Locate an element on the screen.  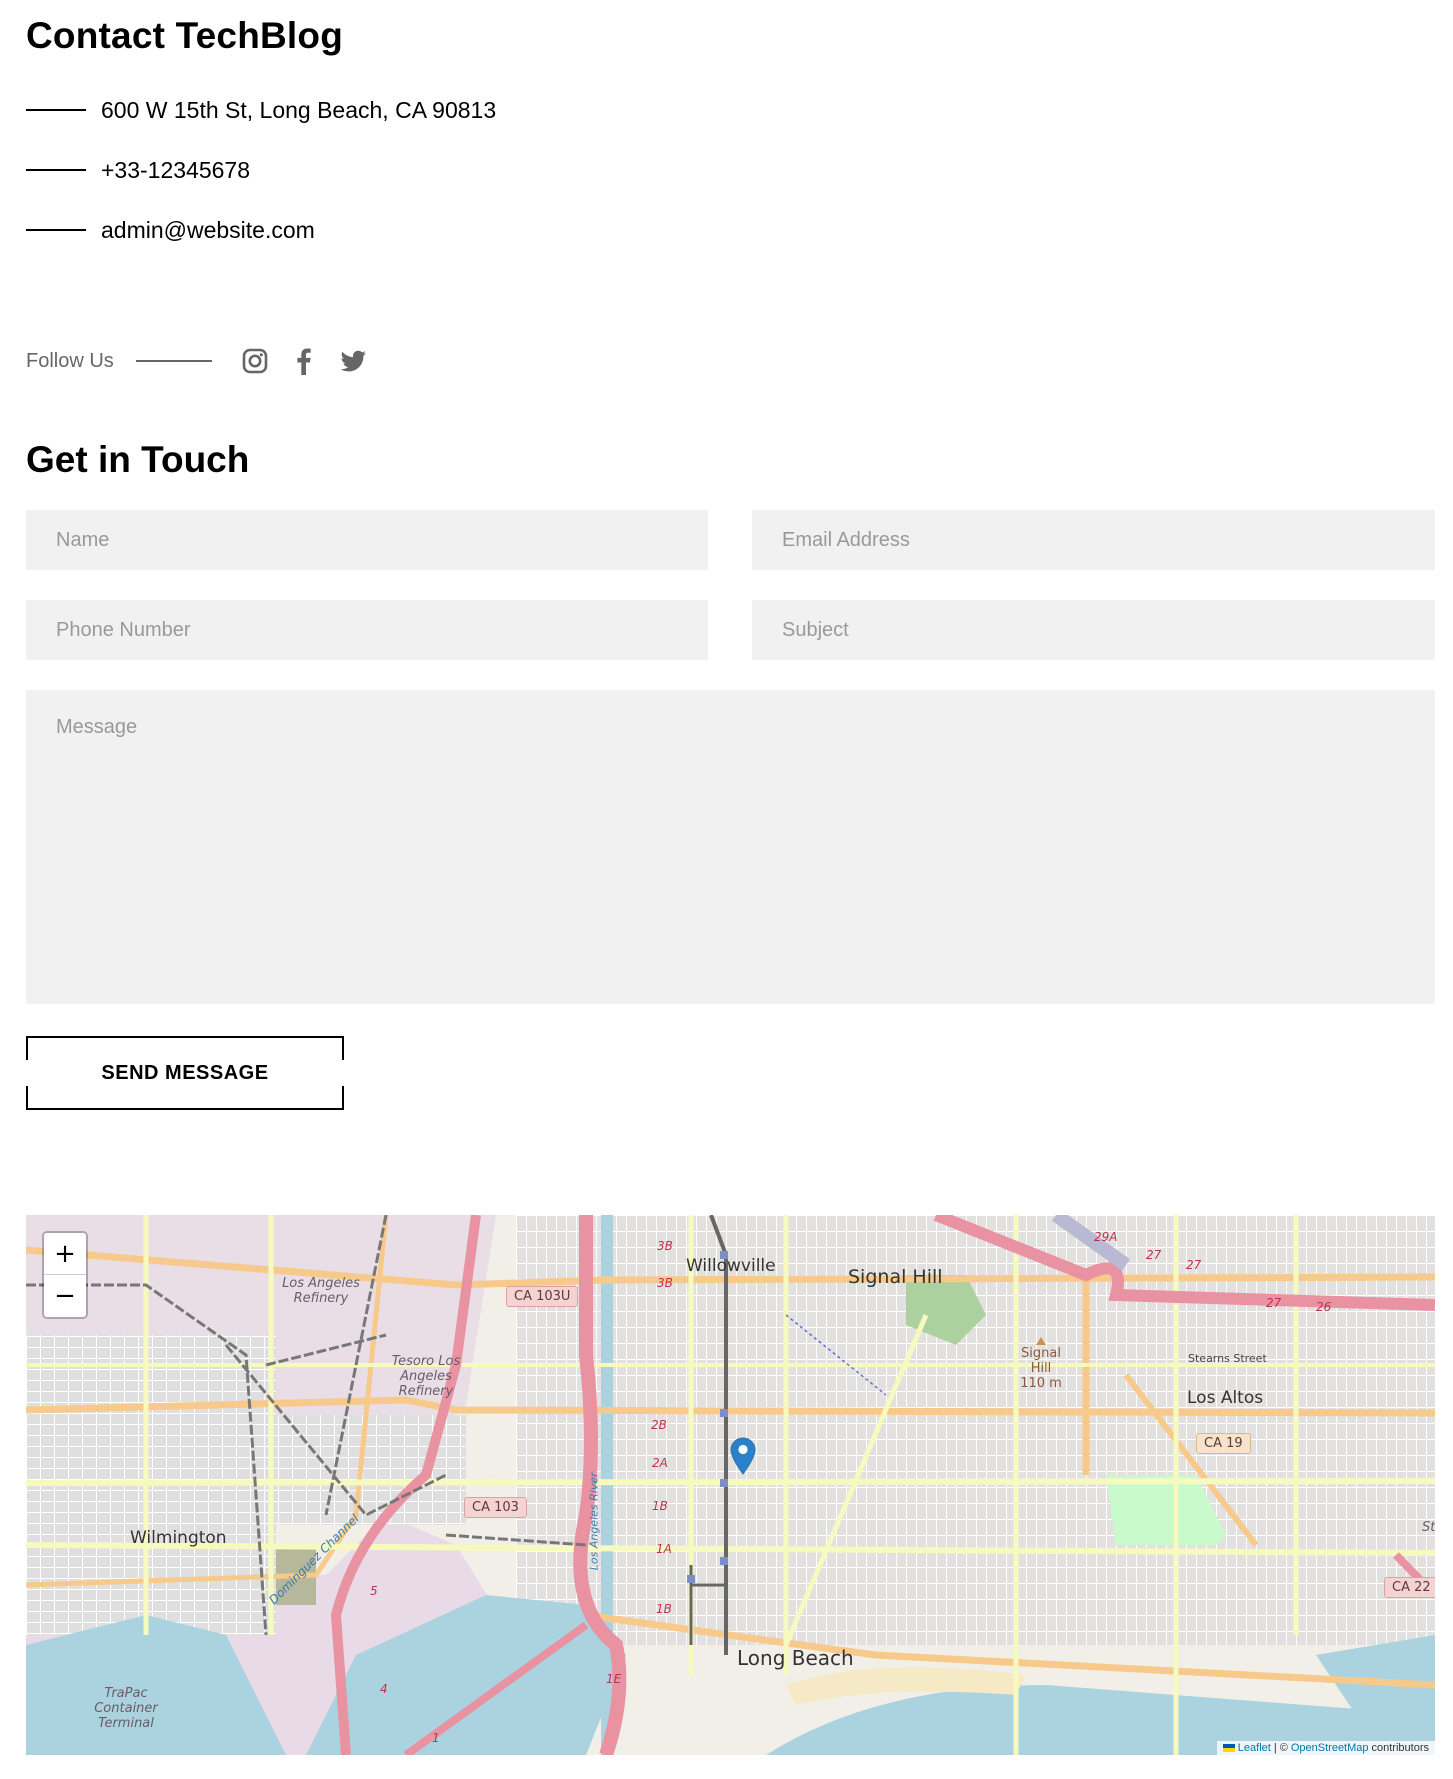
contact-address: 600 W 15th St, Long Beach, CA 90813 is located at coordinates (261, 110).